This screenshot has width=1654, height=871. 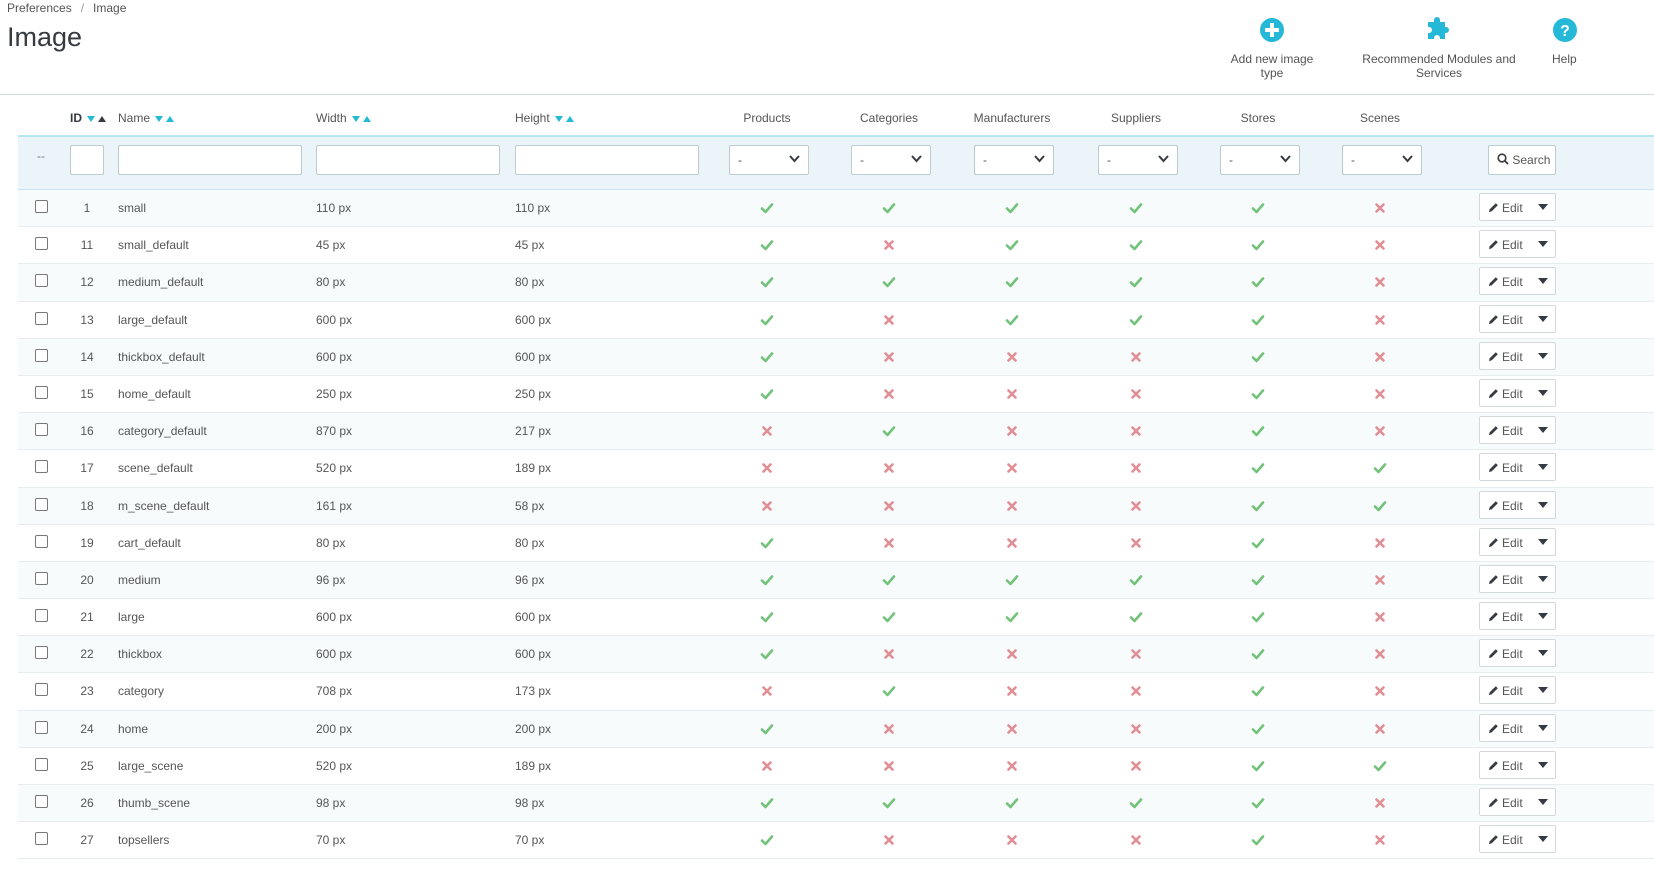 I want to click on add-new-image-type-button: Add new image type, so click(x=1272, y=48).